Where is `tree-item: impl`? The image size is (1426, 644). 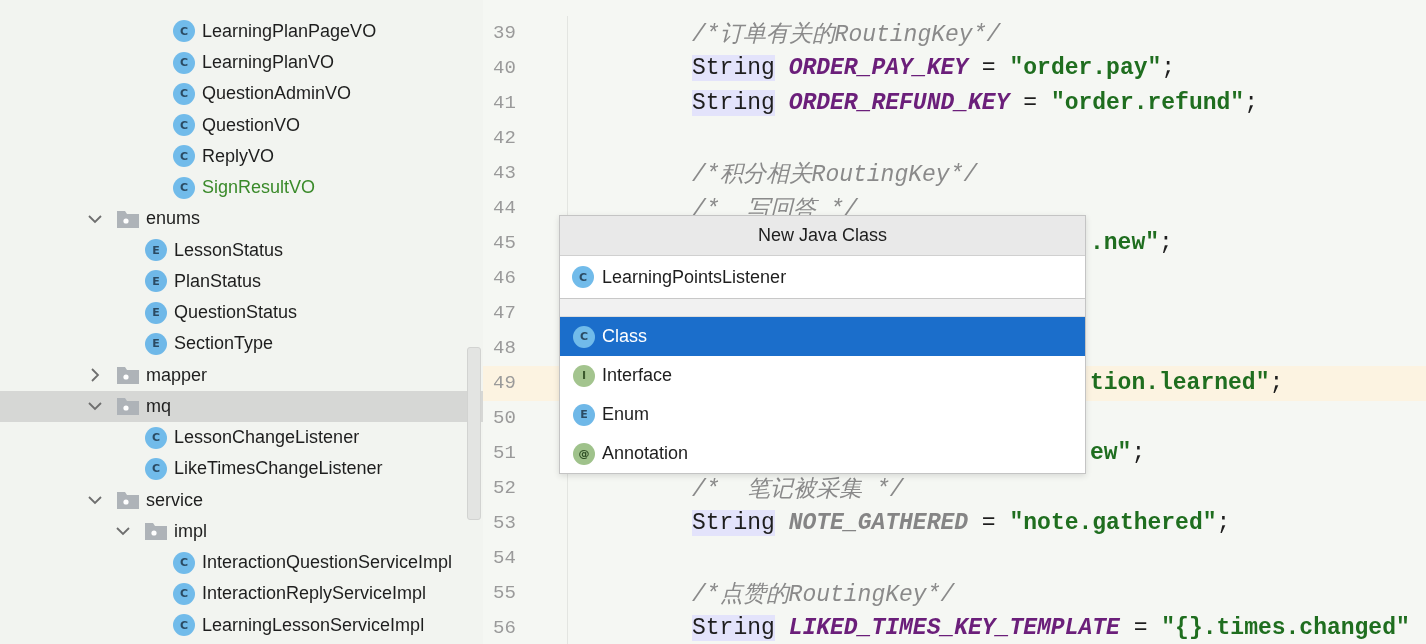 tree-item: impl is located at coordinates (241, 531).